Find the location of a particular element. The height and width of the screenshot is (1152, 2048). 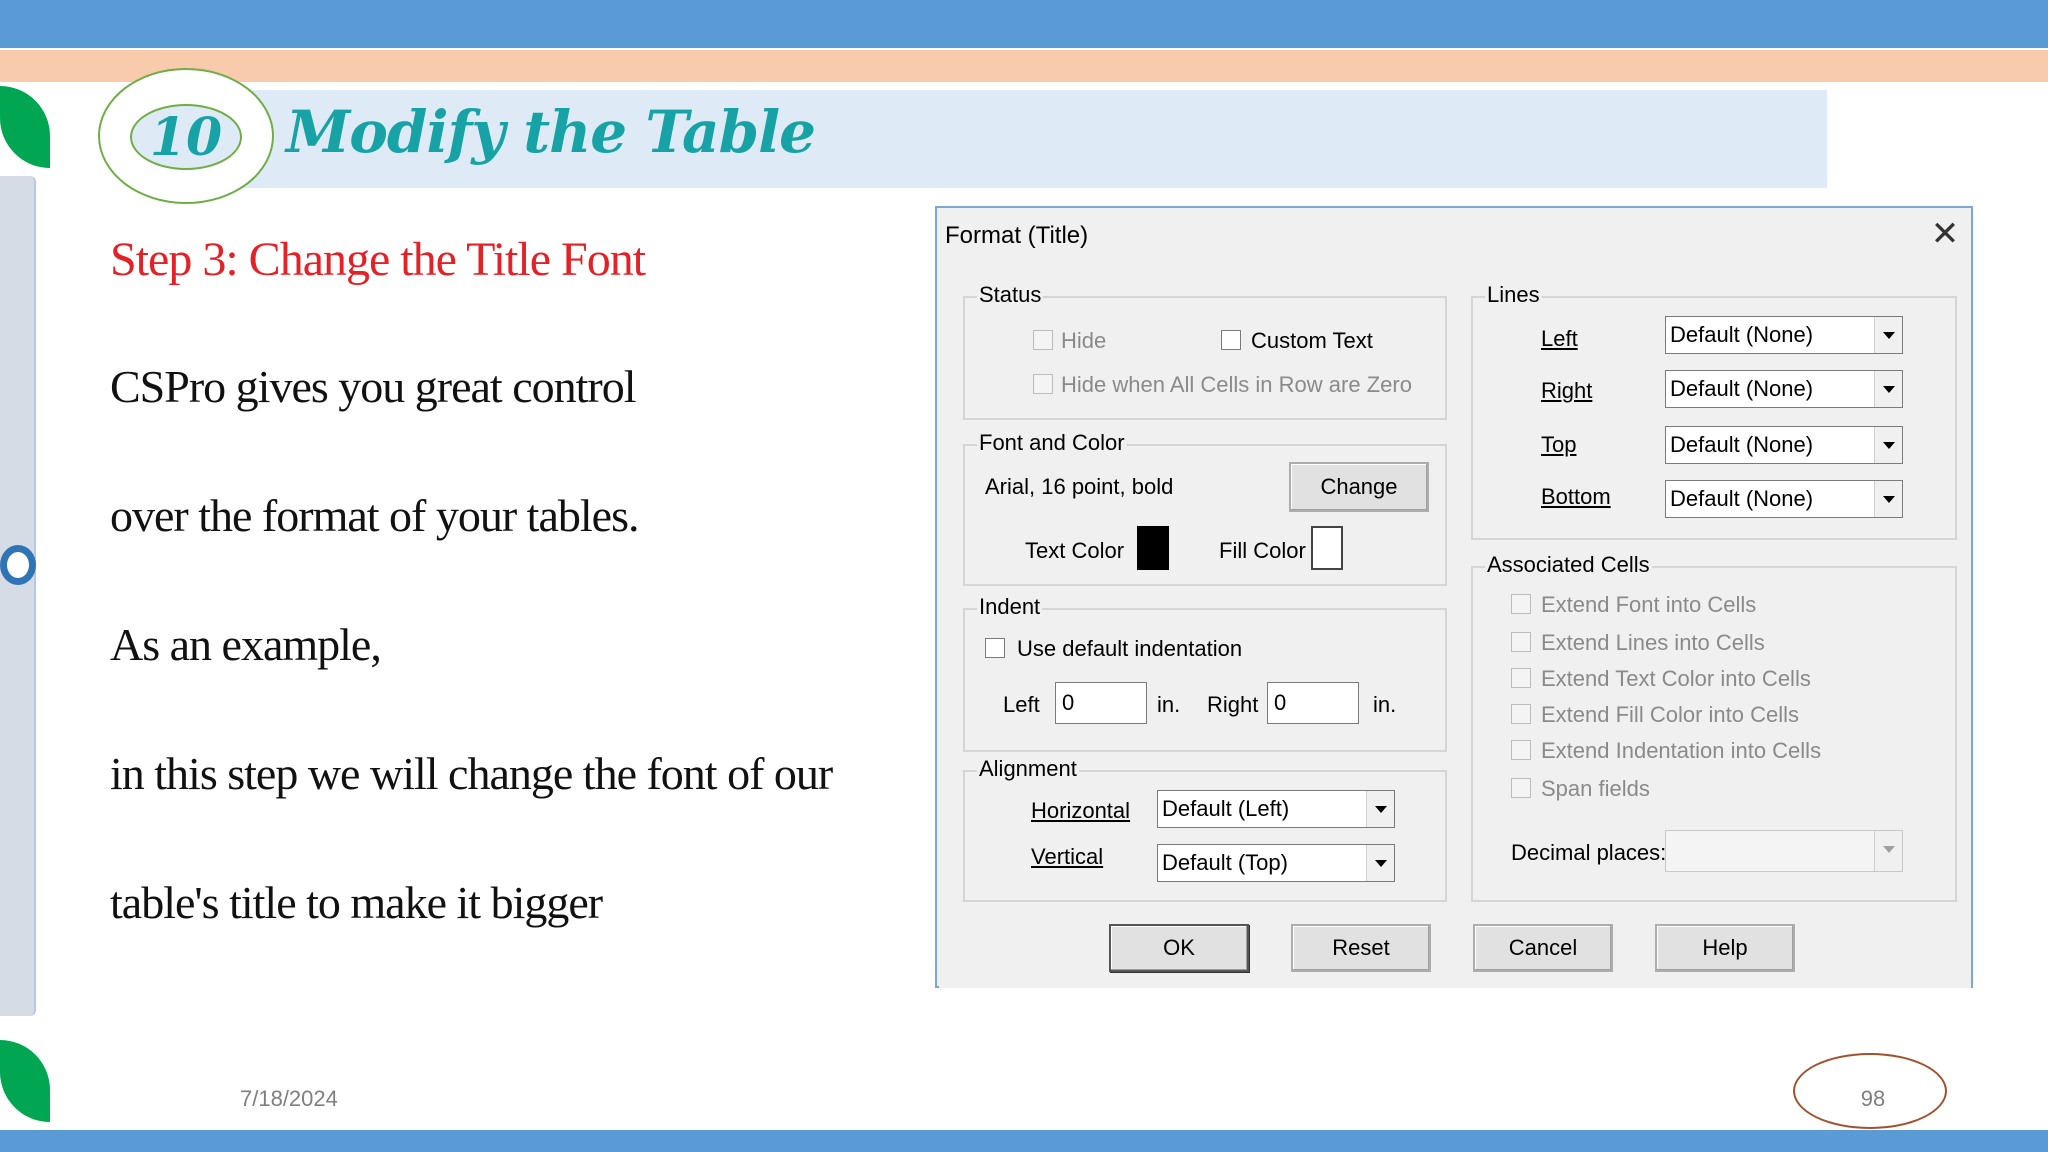

lines-top-label: Top is located at coordinates (1559, 444).